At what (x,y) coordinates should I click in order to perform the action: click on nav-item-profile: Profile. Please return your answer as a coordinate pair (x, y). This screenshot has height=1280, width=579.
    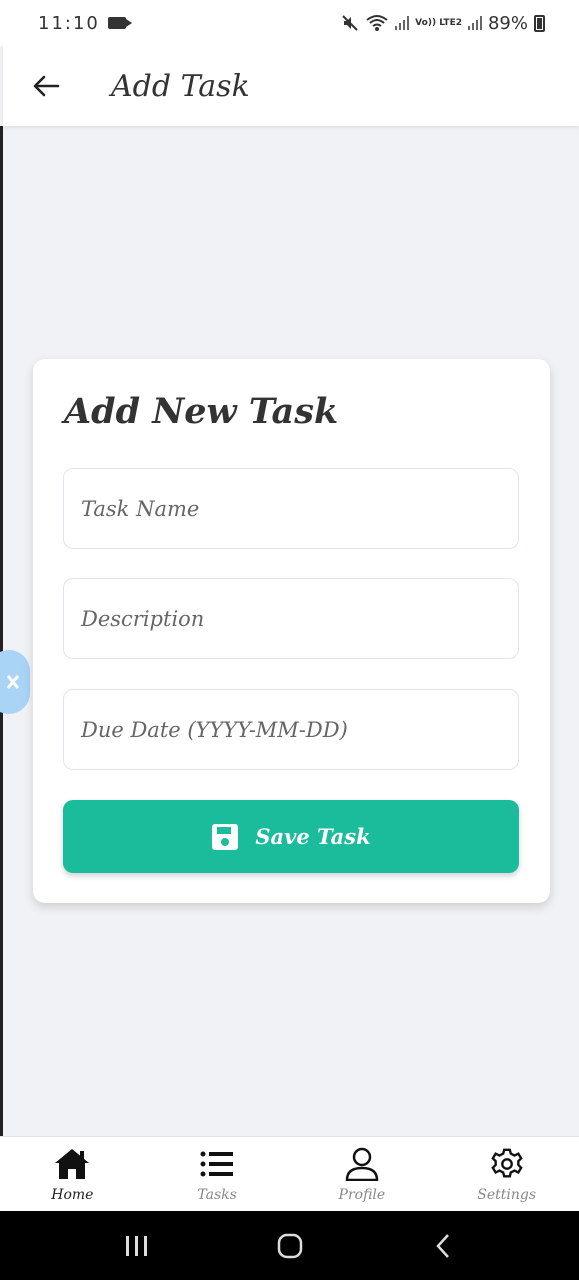
    Looking at the image, I should click on (362, 1174).